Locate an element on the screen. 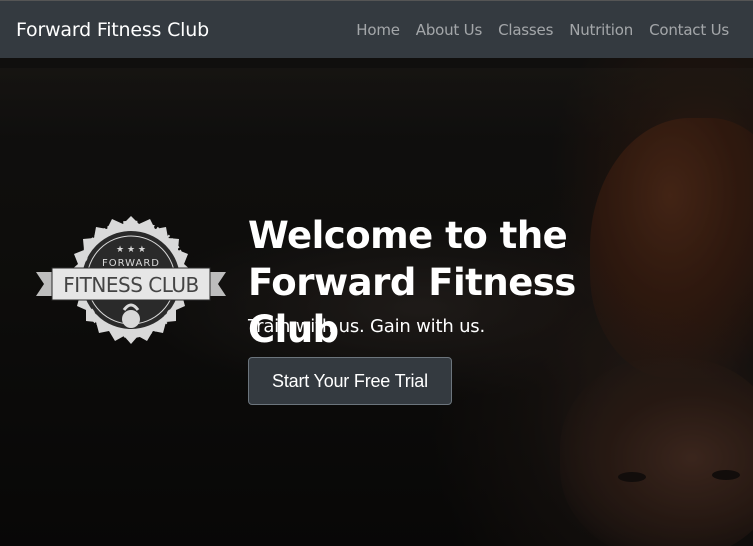  logo-banner-text: FITNESS CLUB is located at coordinates (130, 285).